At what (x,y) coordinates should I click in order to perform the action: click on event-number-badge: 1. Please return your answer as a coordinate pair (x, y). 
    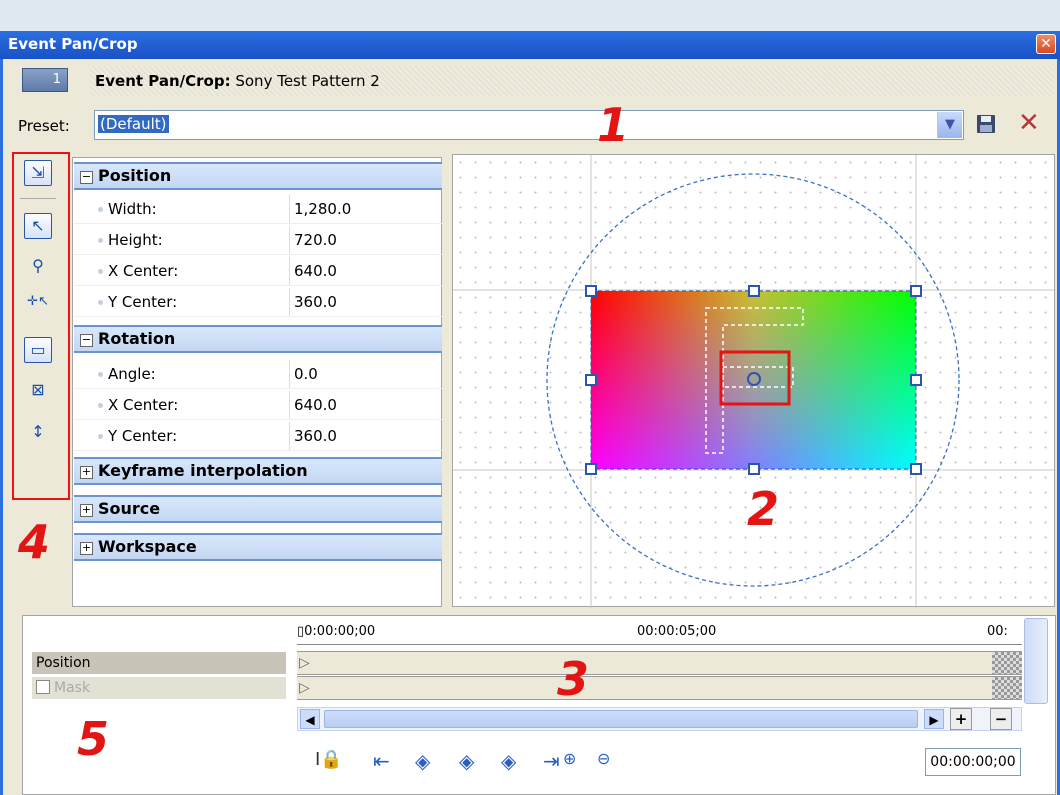
    Looking at the image, I should click on (45, 80).